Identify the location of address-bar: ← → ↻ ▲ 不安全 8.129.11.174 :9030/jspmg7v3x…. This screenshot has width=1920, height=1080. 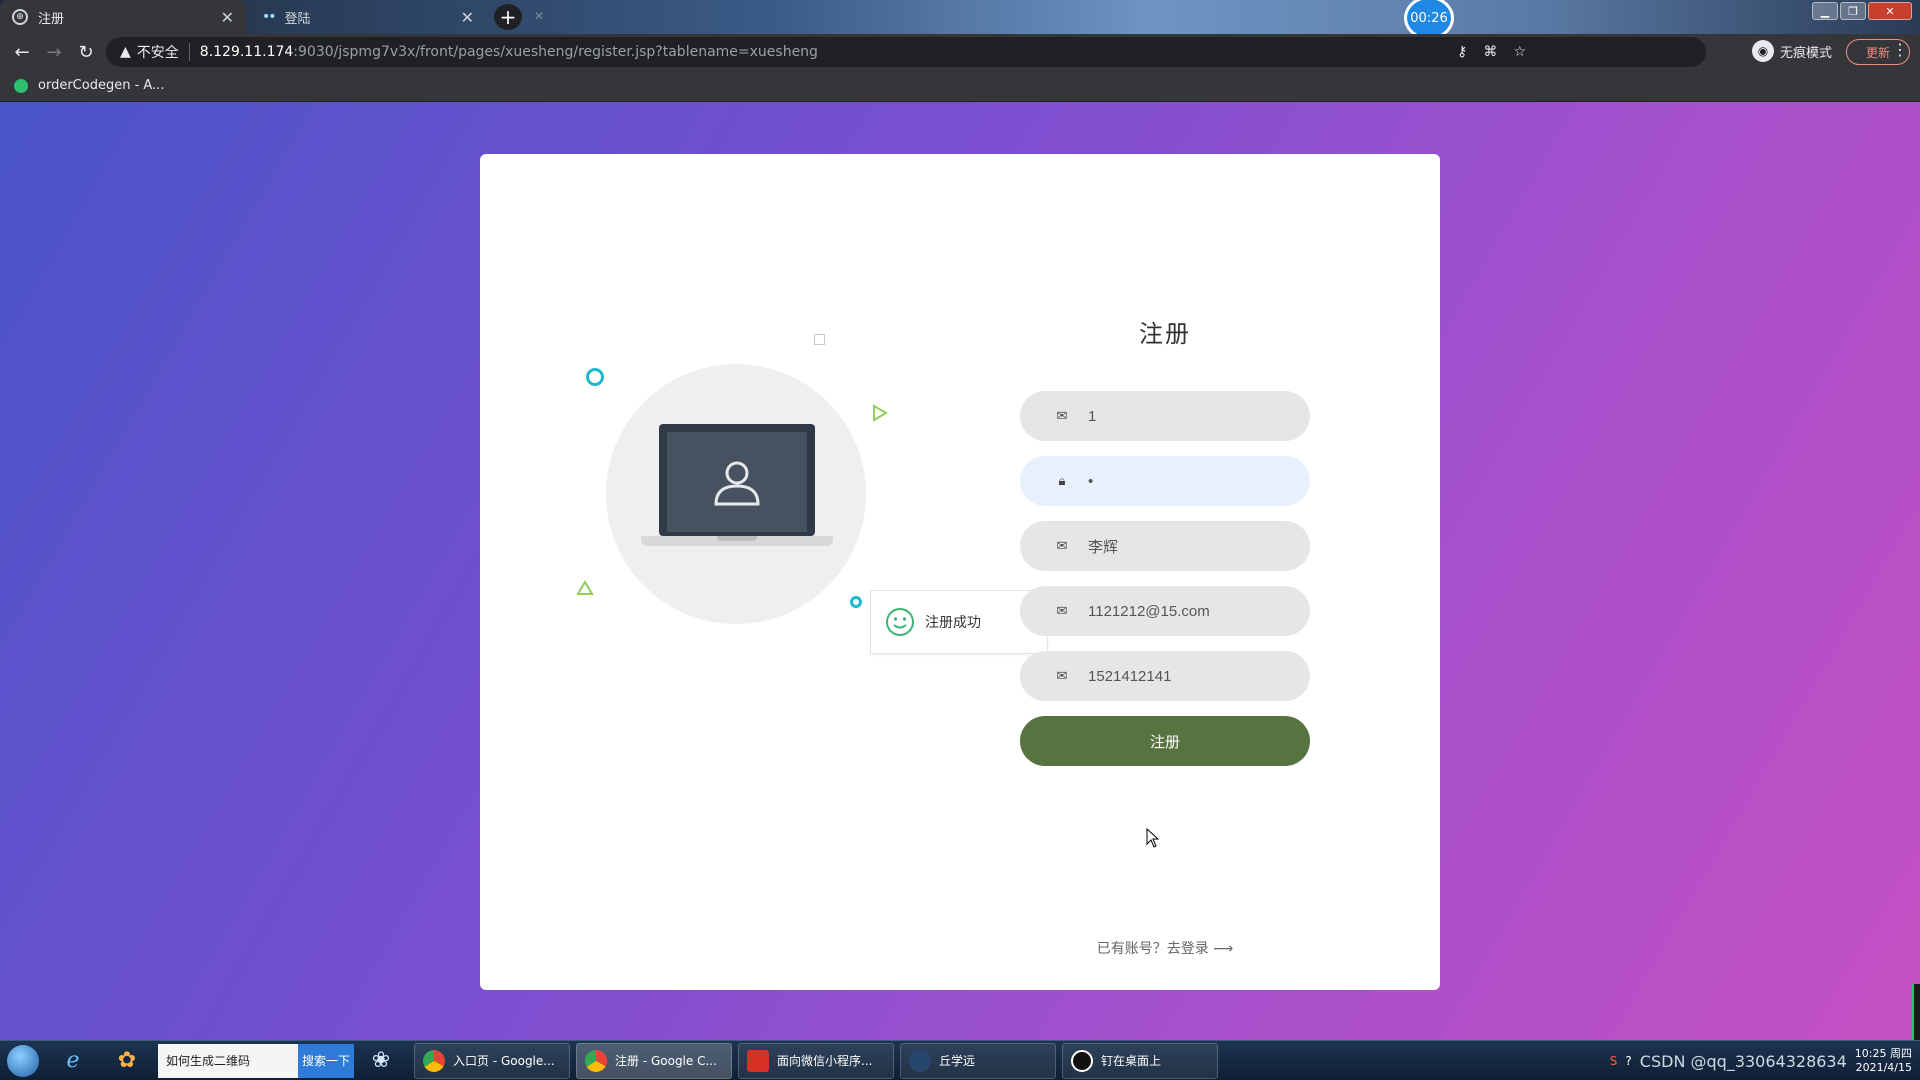
(960, 52).